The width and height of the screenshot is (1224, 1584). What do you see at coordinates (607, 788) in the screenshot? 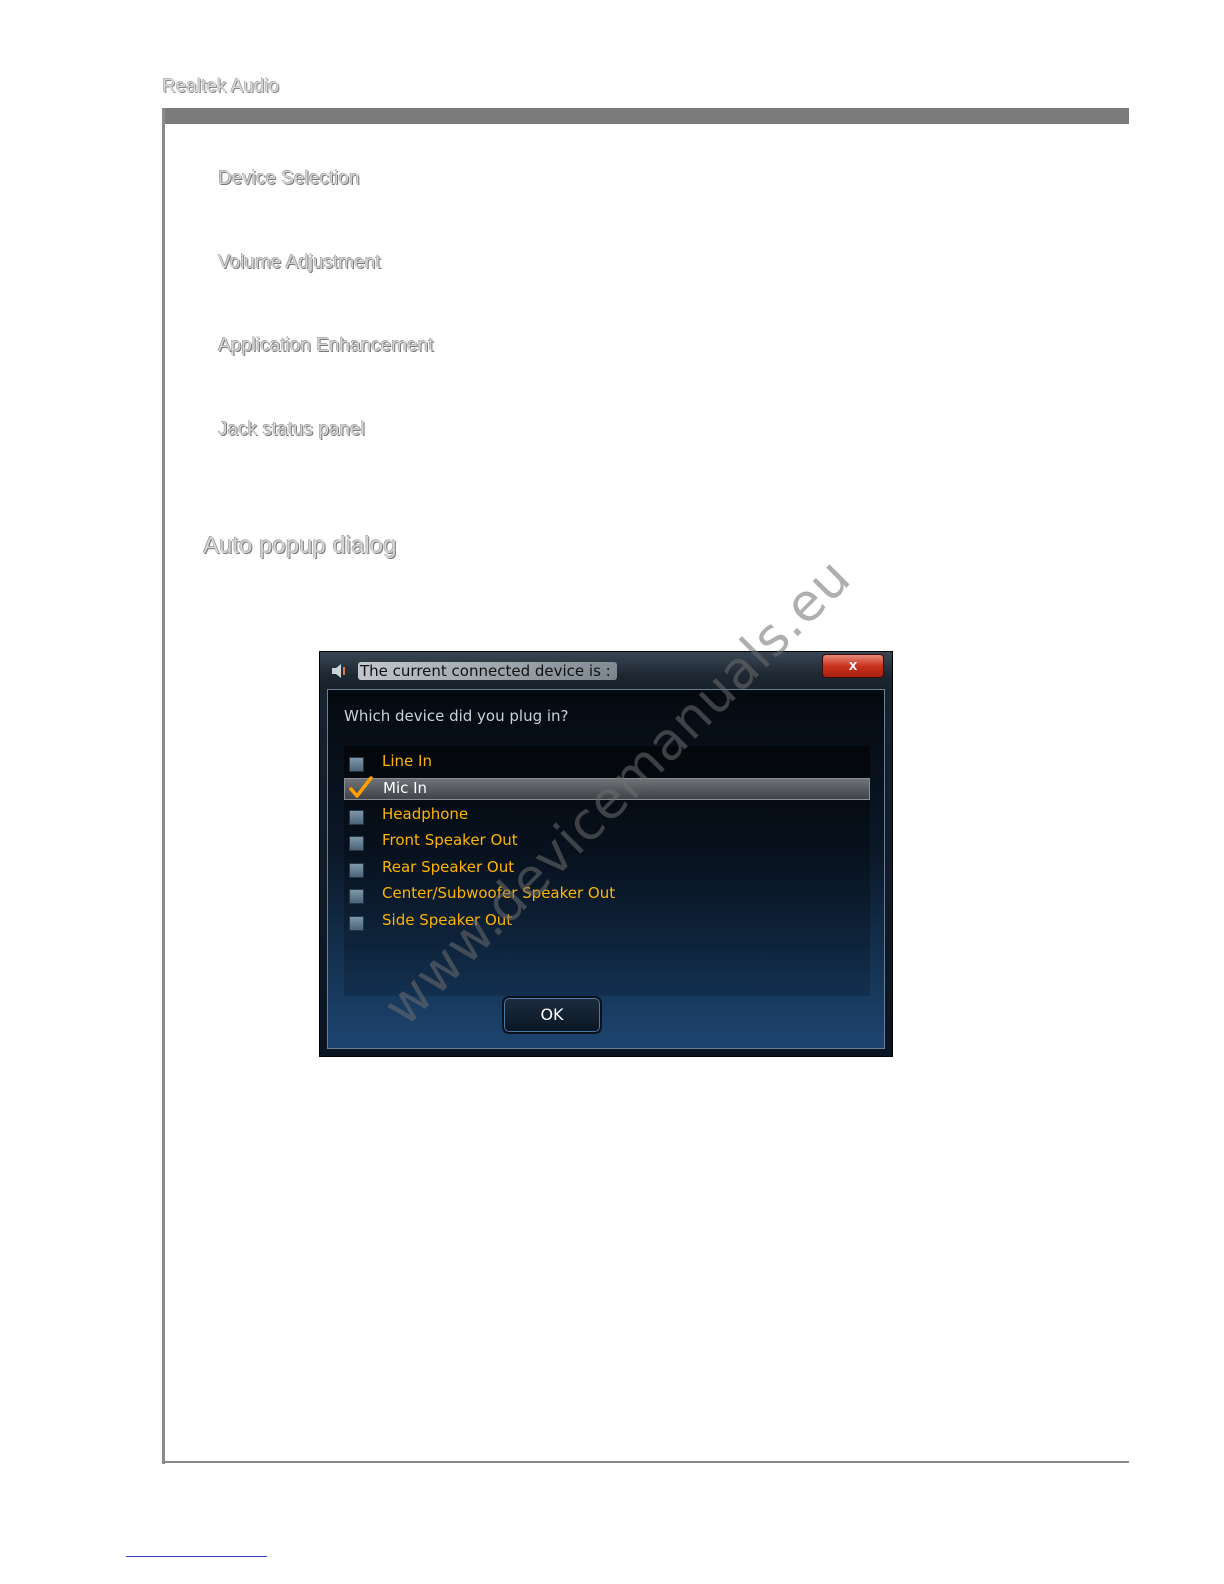
I see `list-item-mic-in: Mic In` at bounding box center [607, 788].